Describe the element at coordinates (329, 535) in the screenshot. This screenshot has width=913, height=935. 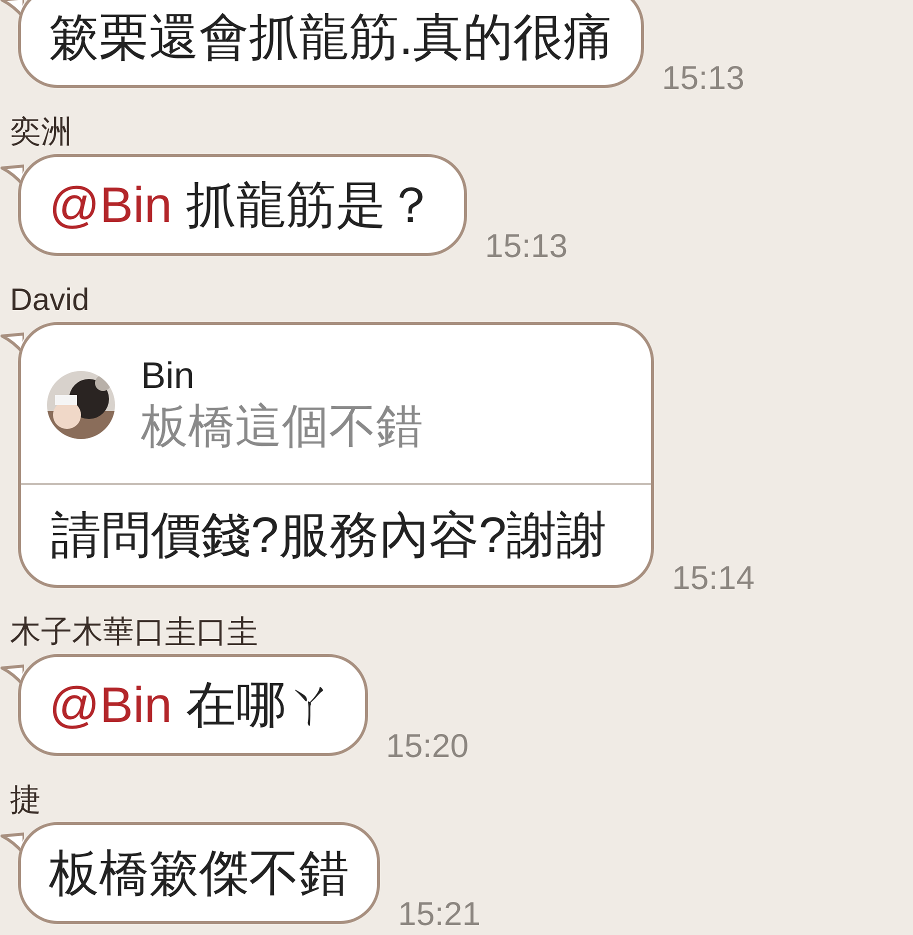
I see `message-text: 請問價錢?服務內容?謝謝` at that location.